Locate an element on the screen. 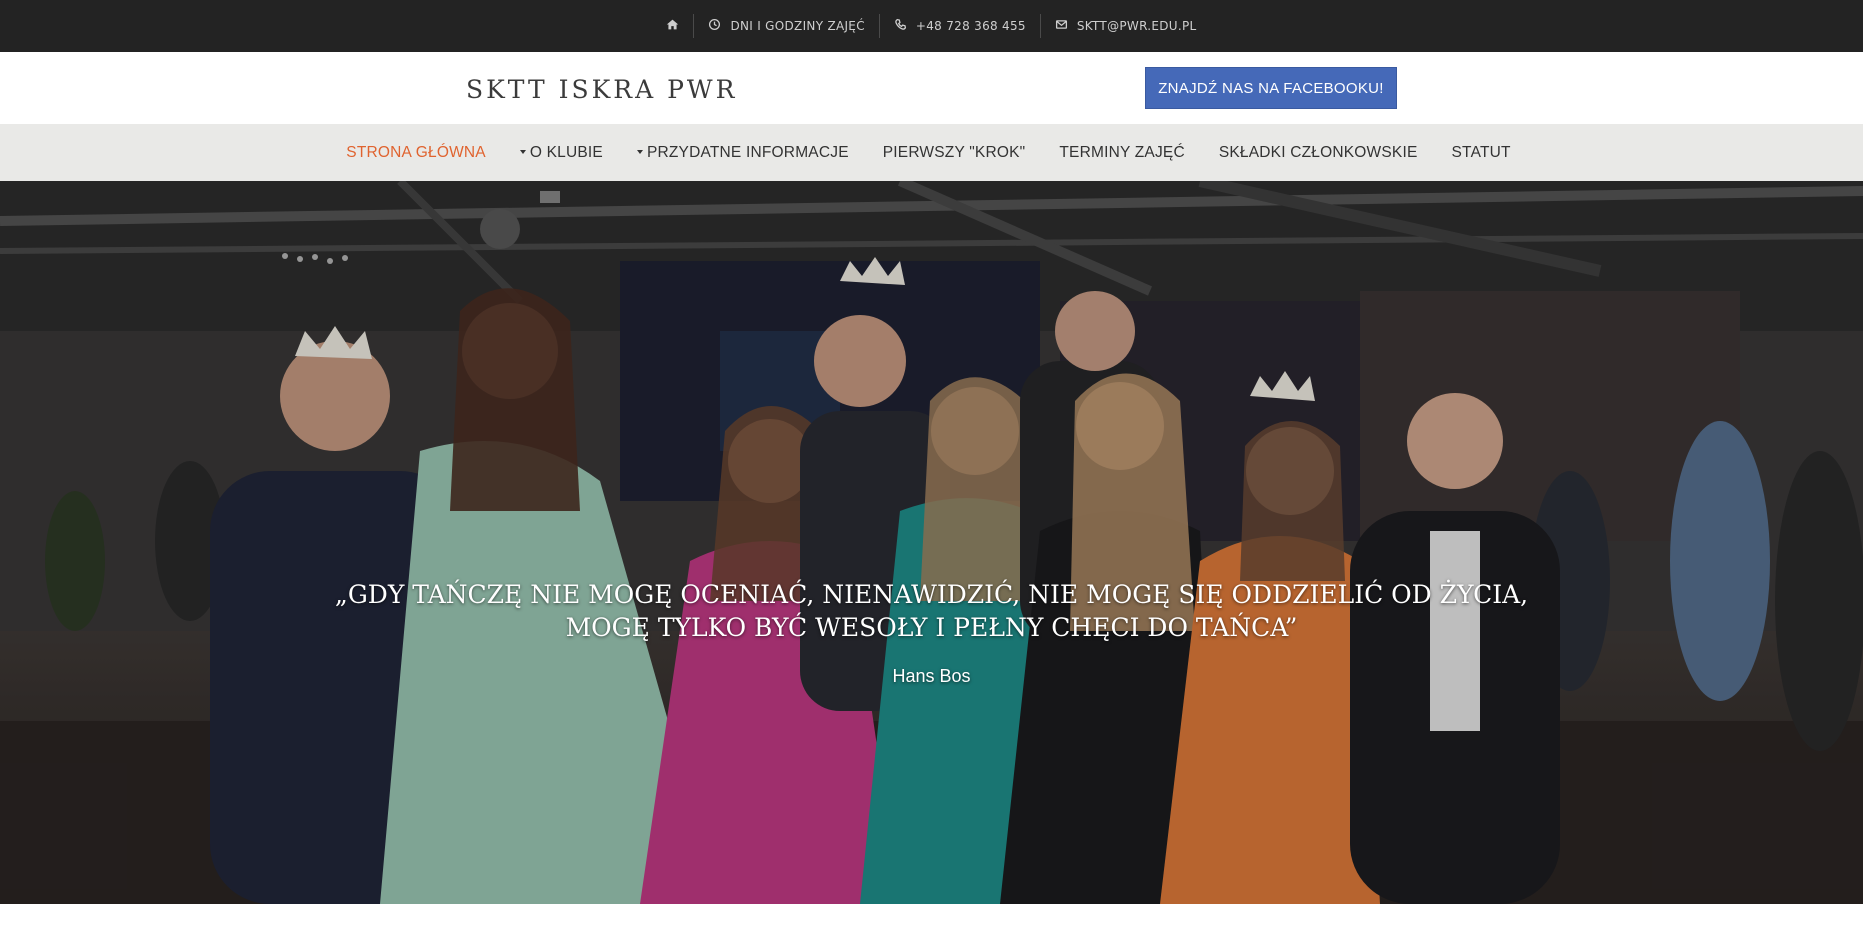  schedule-link-label: DNI I GODZINY ZAJĘĆ is located at coordinates (797, 26).